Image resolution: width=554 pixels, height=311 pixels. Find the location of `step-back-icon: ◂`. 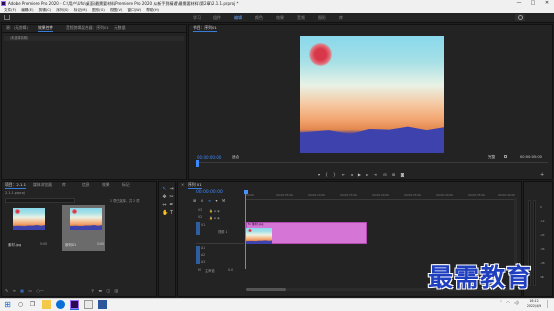

step-back-icon: ◂ is located at coordinates (352, 174).